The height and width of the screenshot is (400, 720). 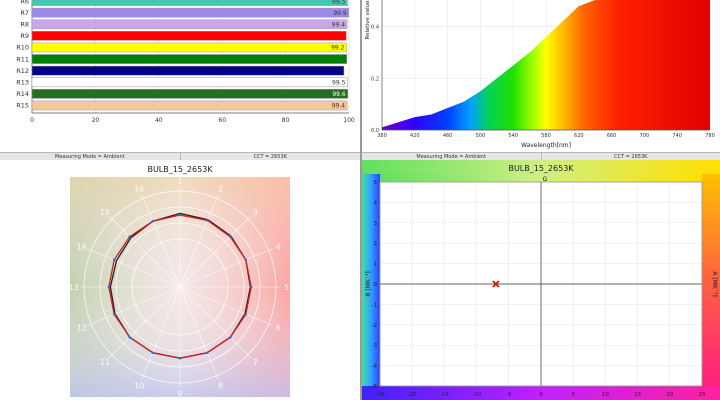 What do you see at coordinates (375, 79) in the screenshot?
I see `spd-tick-label: 0.2` at bounding box center [375, 79].